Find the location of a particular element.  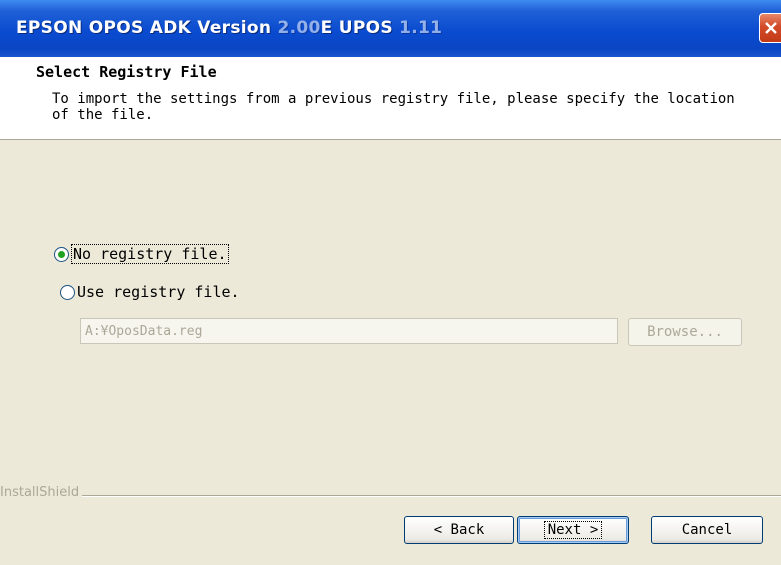

page-title: Select Registry File is located at coordinates (126, 72).